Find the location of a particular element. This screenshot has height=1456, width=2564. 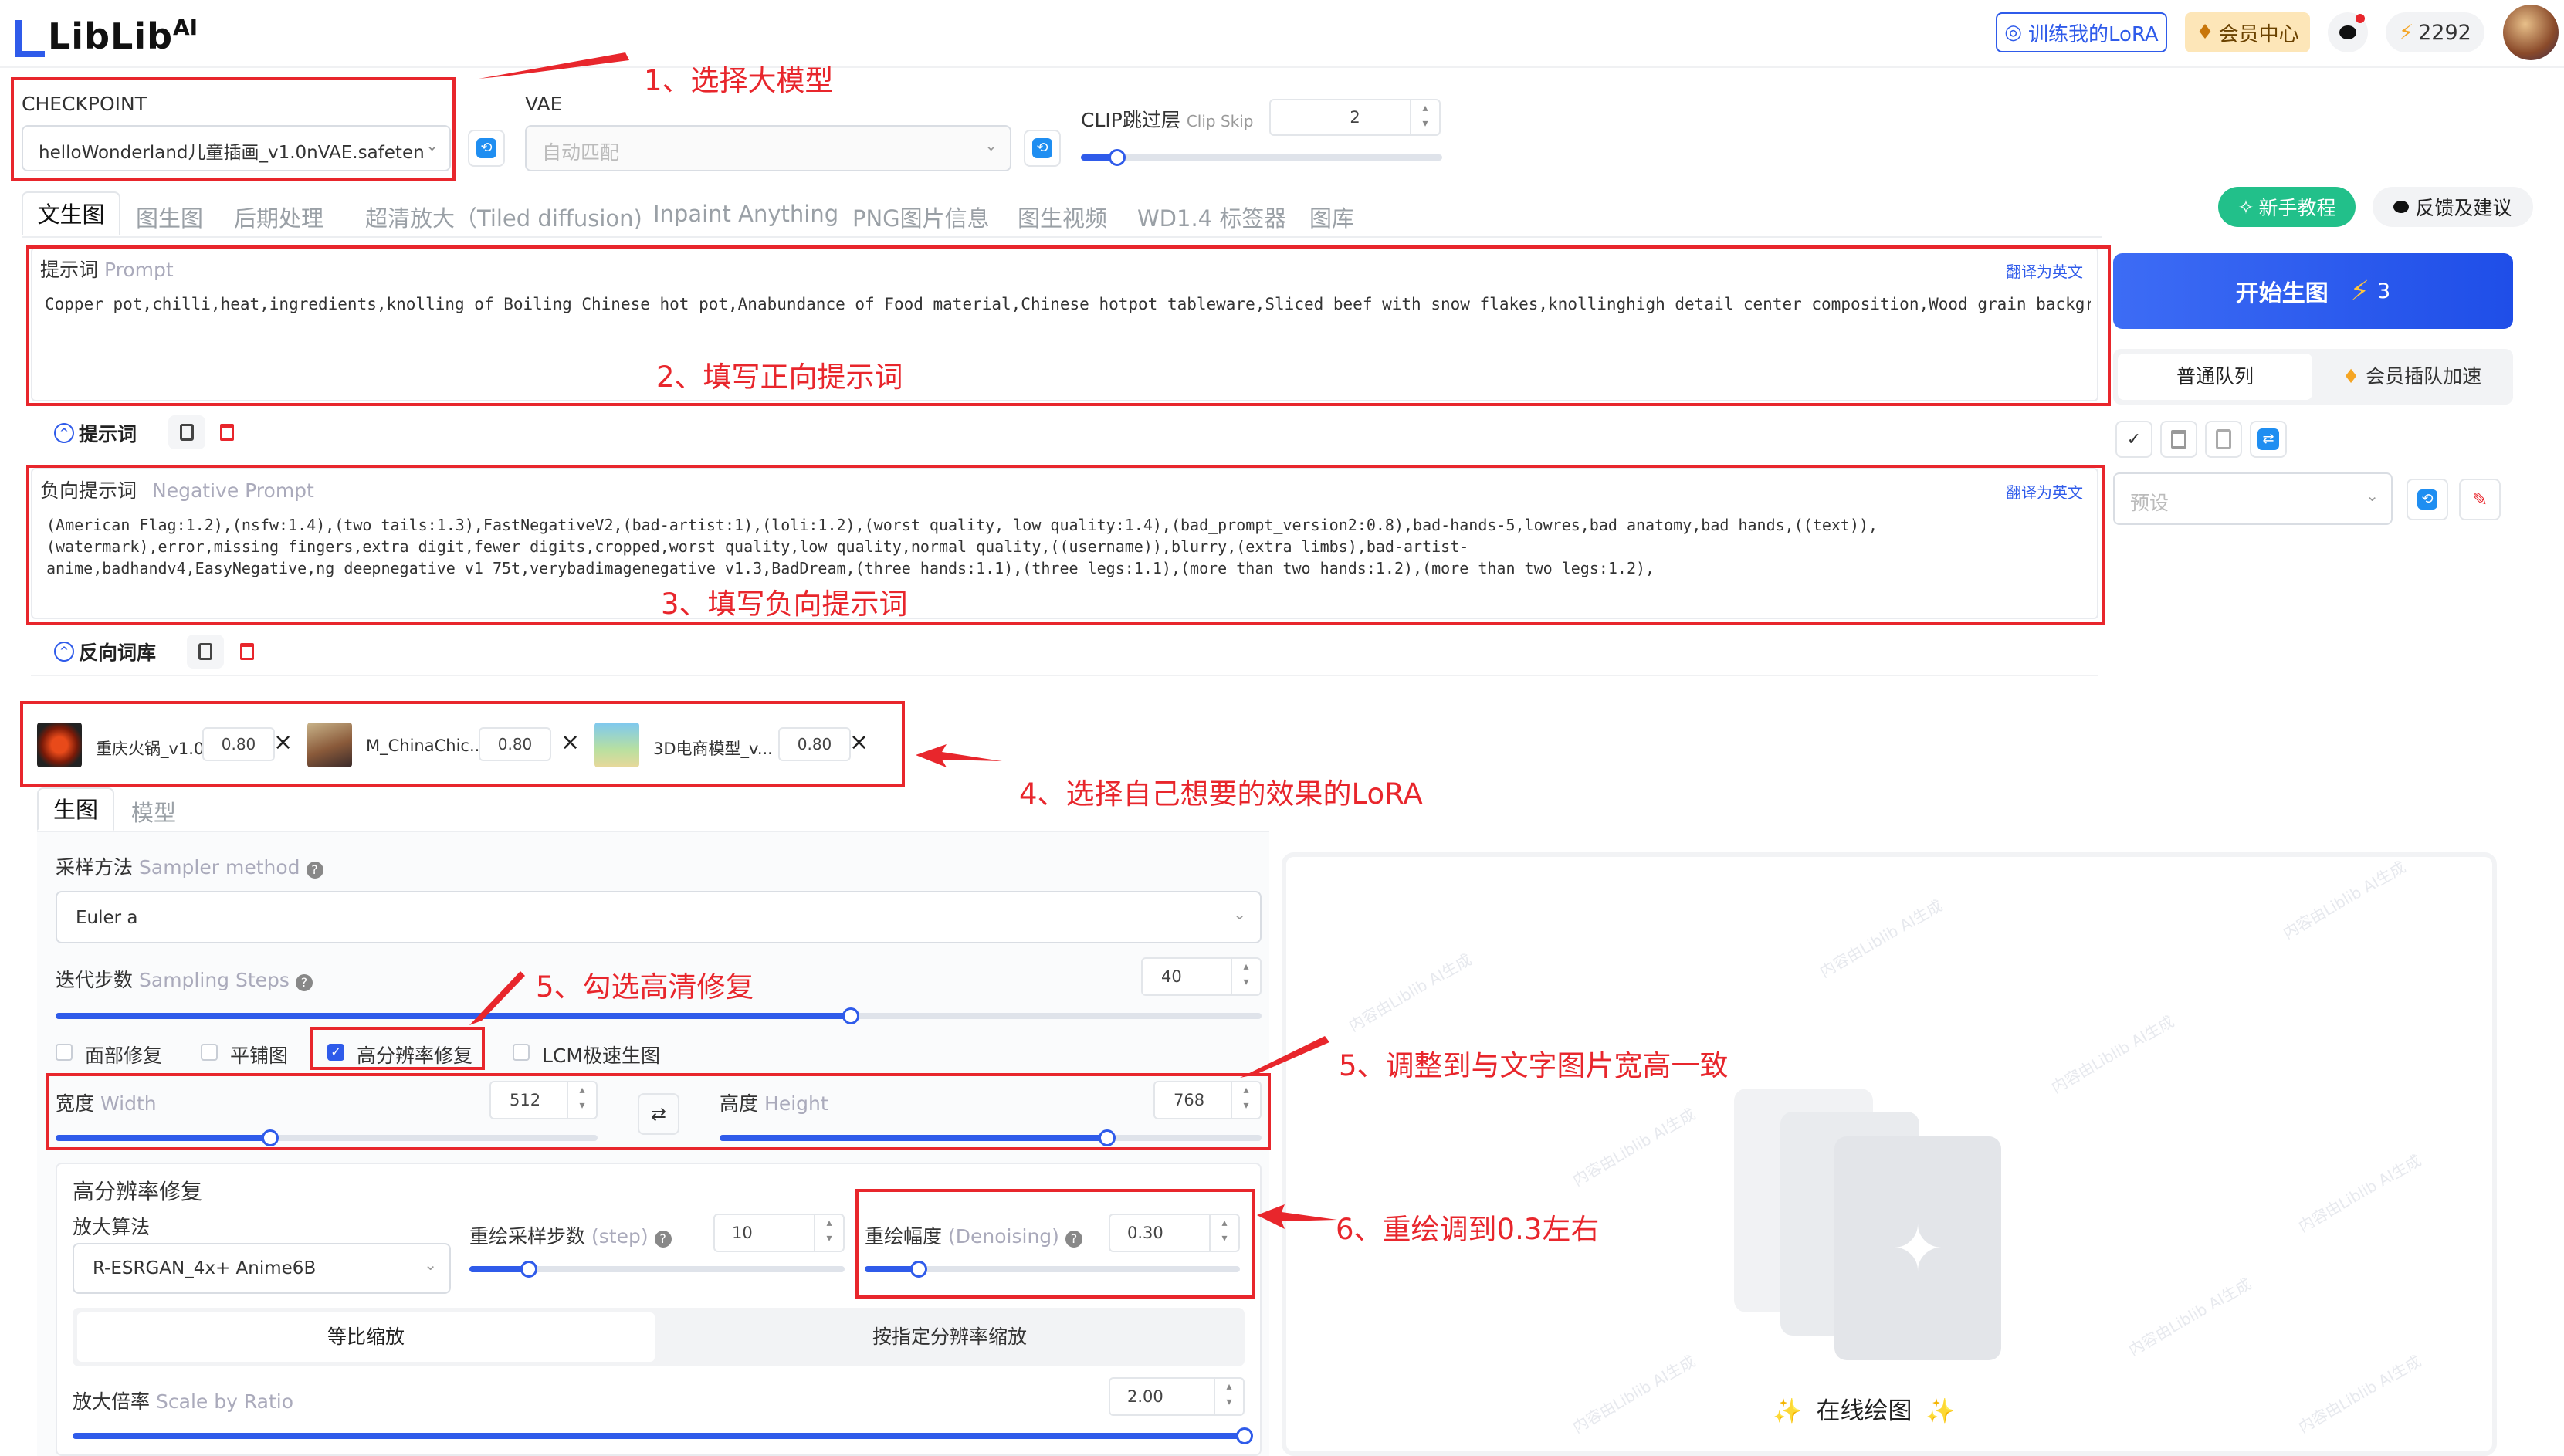

tab-txt2img: 文生图 is located at coordinates (71, 214).